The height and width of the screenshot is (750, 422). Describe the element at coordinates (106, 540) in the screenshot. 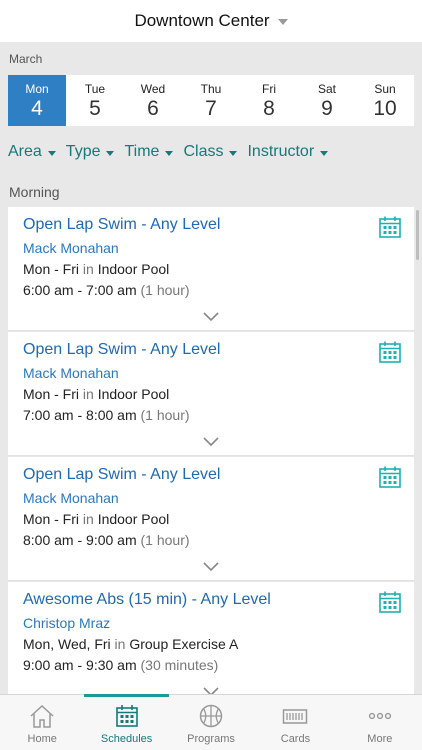

I see `class-time: 8:00 am - 9:00 am (1 hour)` at that location.